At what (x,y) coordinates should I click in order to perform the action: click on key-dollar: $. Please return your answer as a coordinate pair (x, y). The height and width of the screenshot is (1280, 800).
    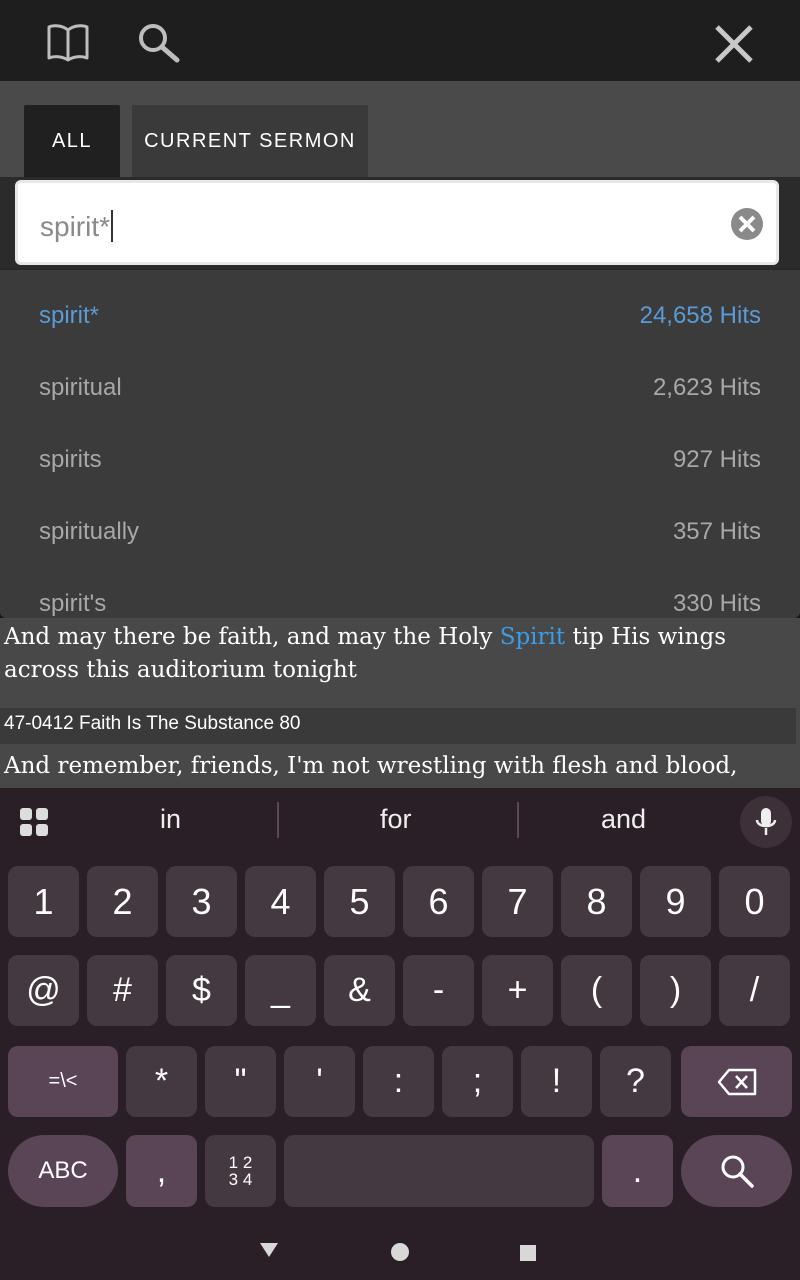
    Looking at the image, I should click on (201, 990).